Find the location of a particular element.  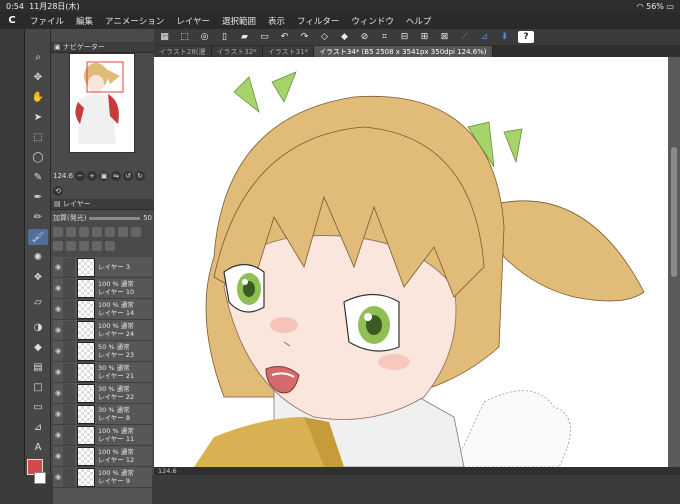

selection-tool-icon: ⬚ is located at coordinates (38, 137).